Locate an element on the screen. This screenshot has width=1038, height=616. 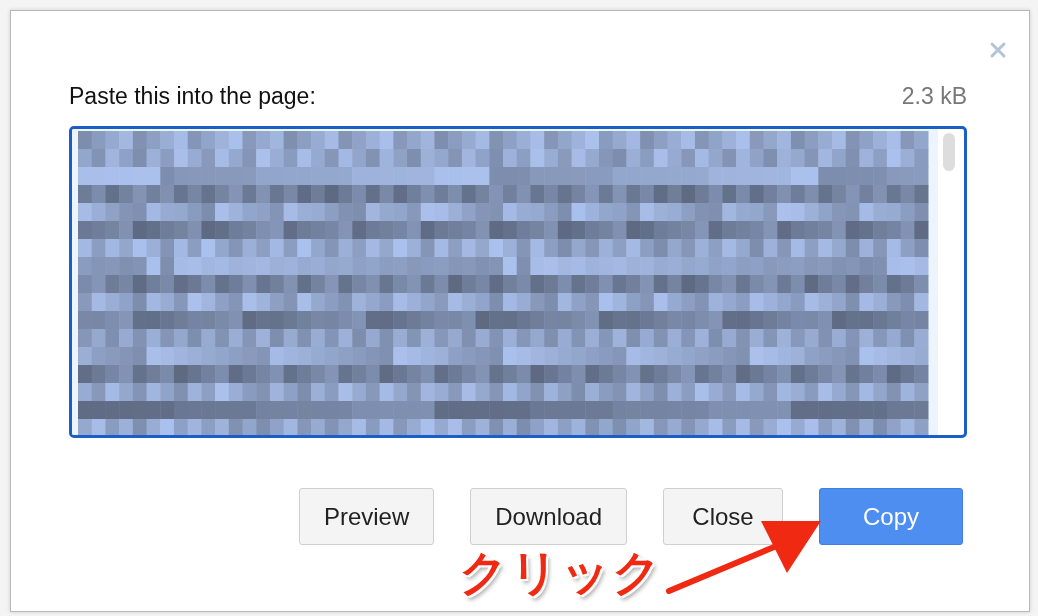
close-button: Close is located at coordinates (723, 516).